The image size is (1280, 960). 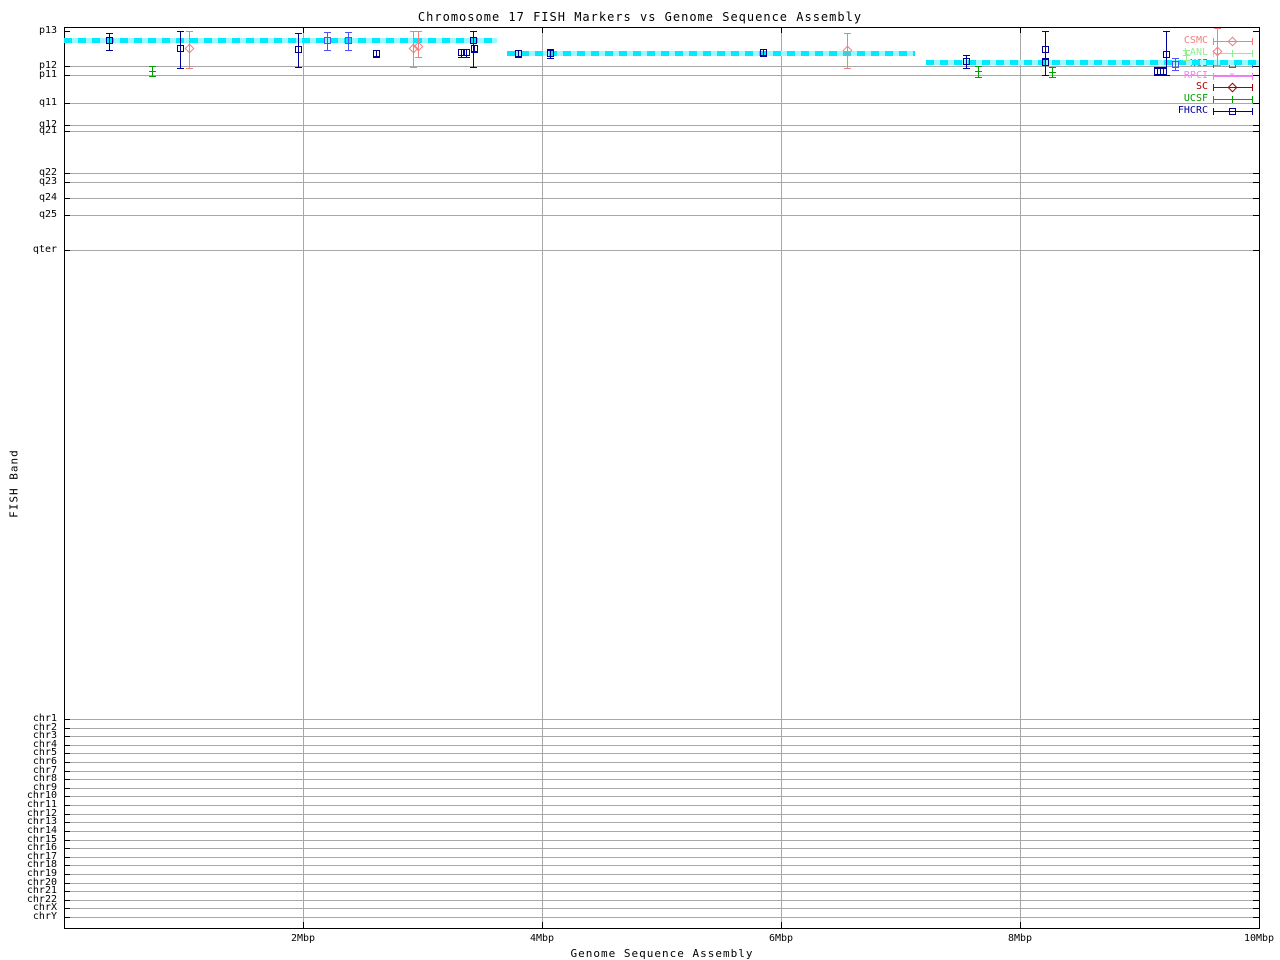 I want to click on y-tick-label: q11, so click(x=47, y=102).